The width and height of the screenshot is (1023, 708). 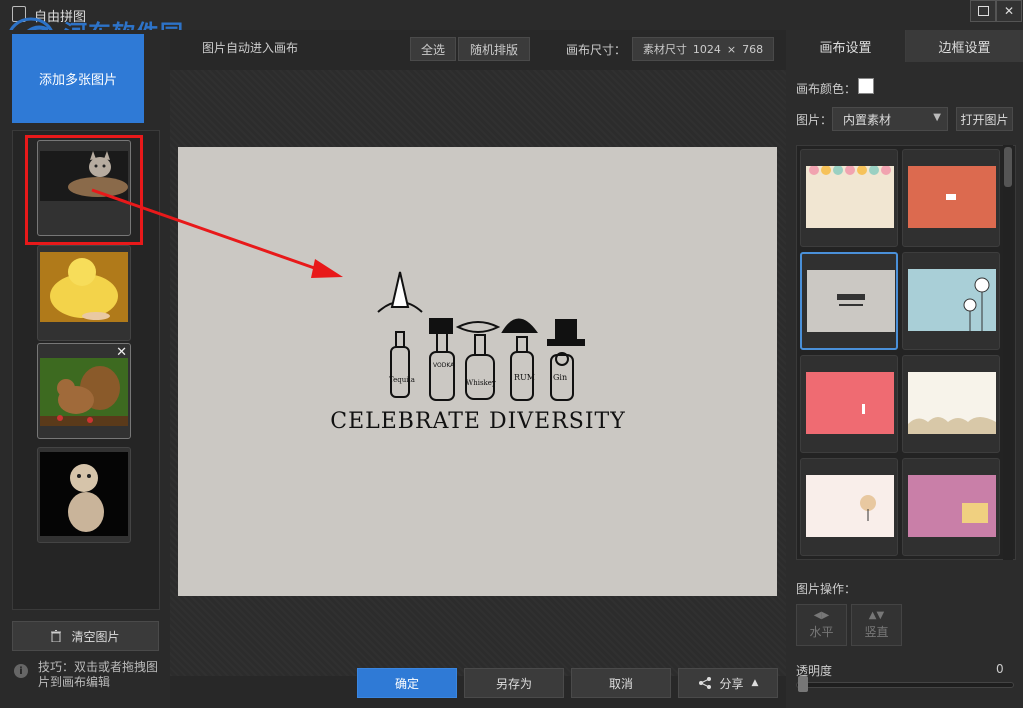 I want to click on clear-images-label: 清空图片, so click(x=95, y=636).